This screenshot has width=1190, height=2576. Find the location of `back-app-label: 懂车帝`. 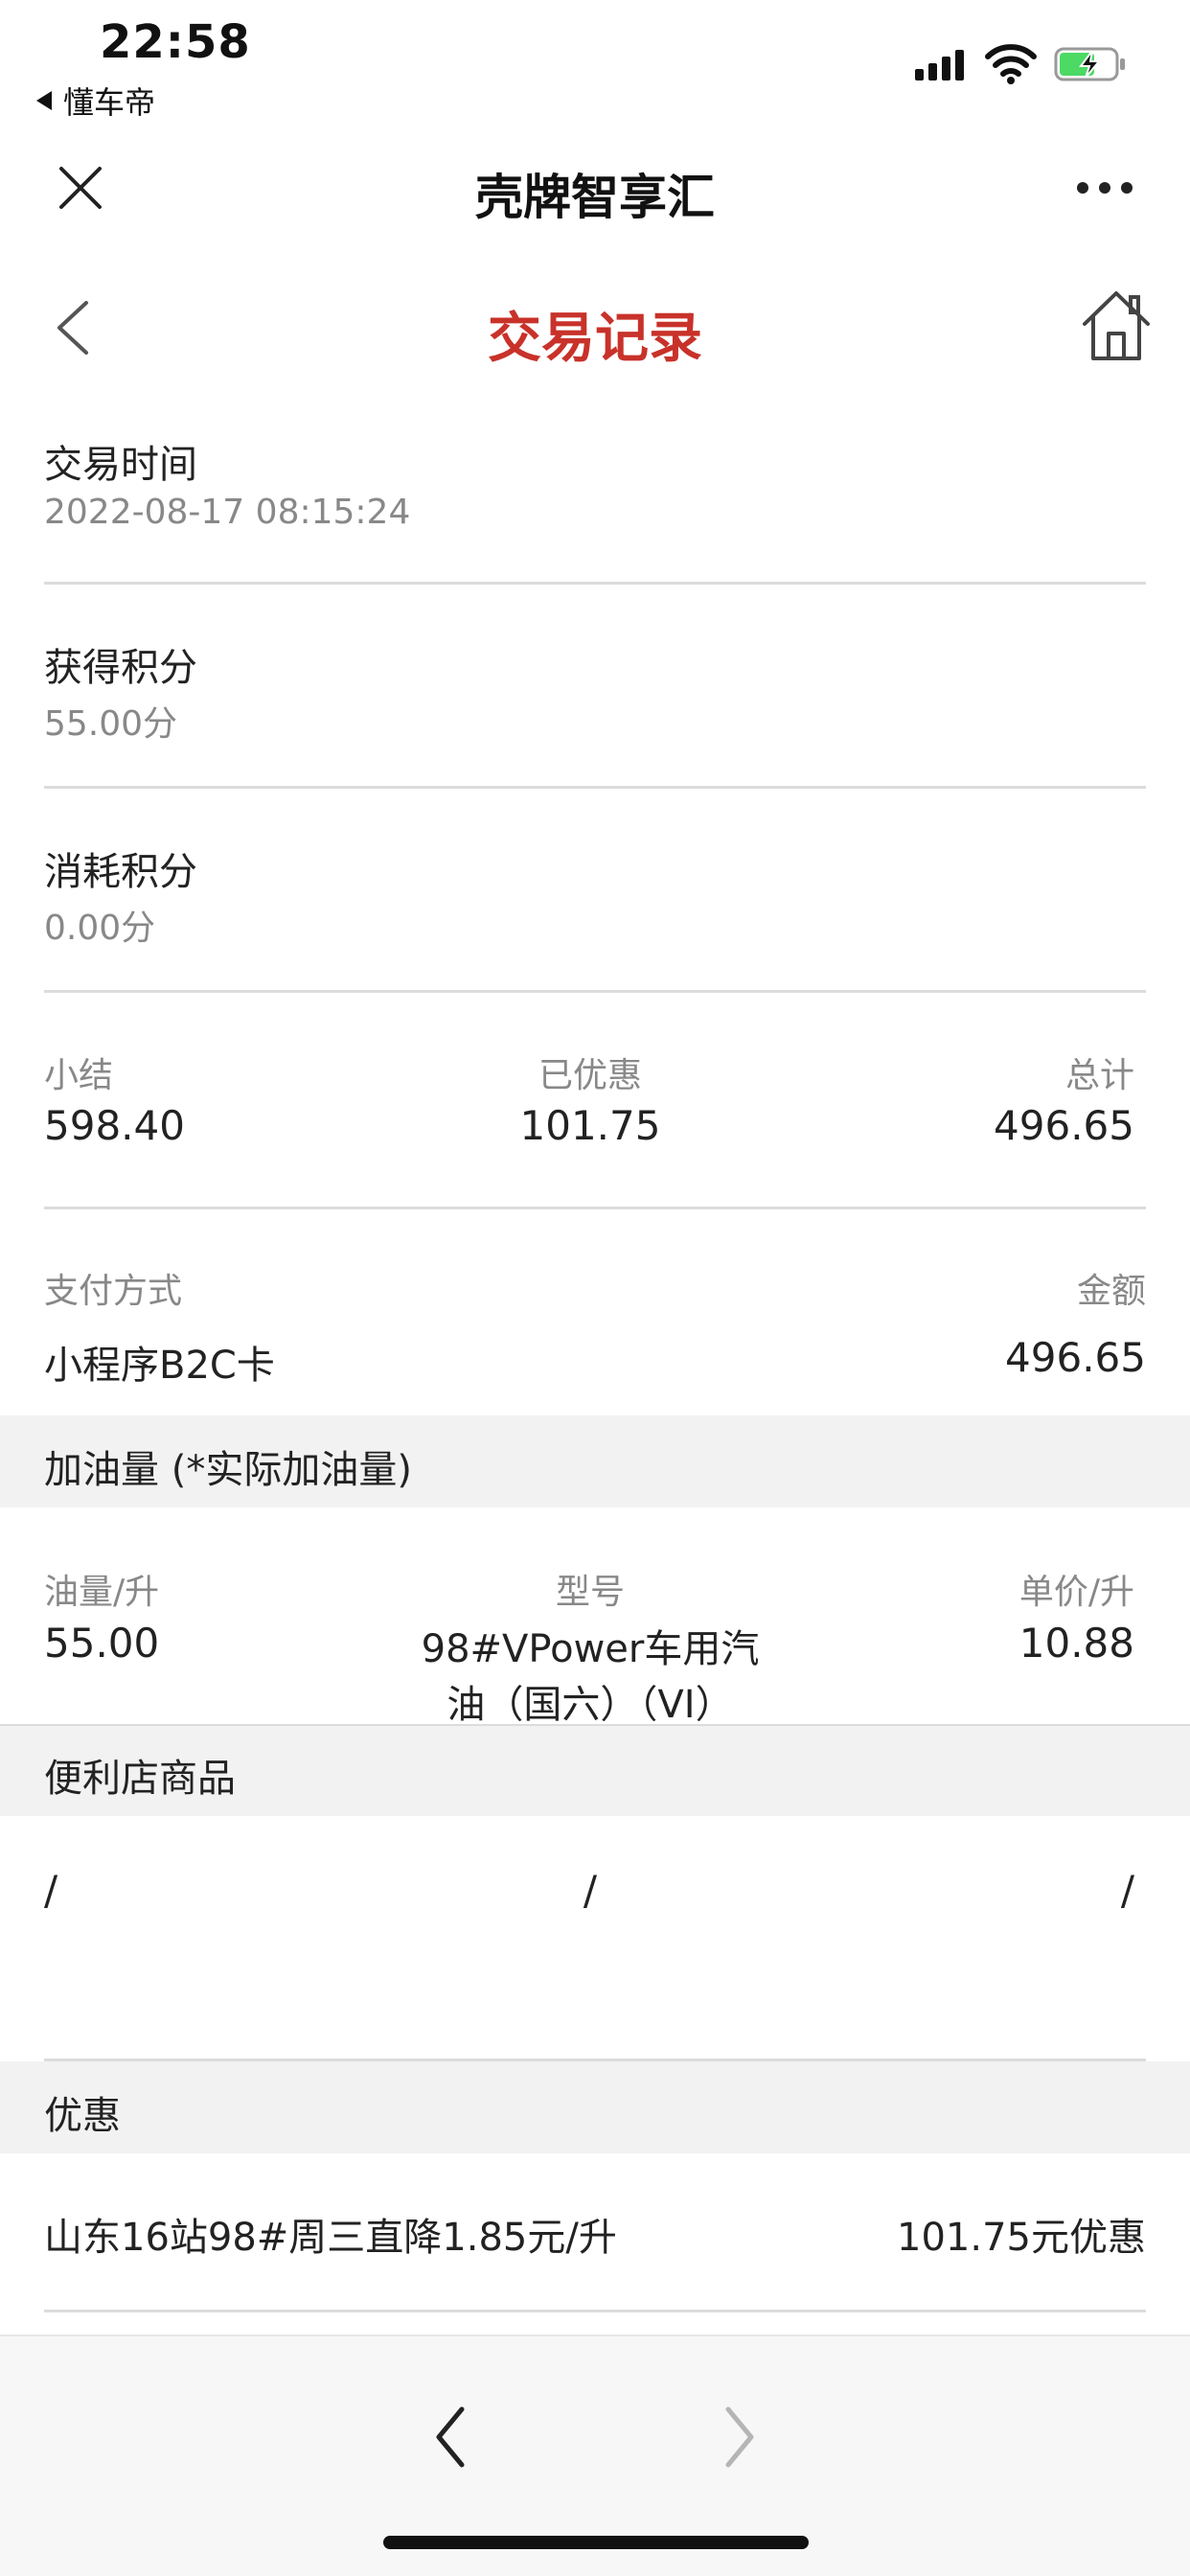

back-app-label: 懂车帝 is located at coordinates (109, 102).